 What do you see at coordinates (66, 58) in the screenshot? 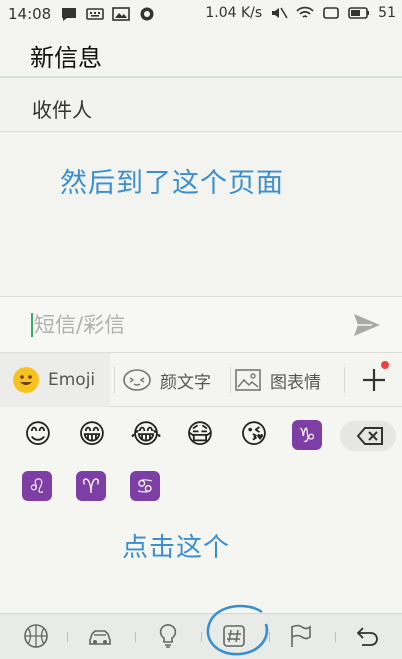
I see `page-title: 新信息` at bounding box center [66, 58].